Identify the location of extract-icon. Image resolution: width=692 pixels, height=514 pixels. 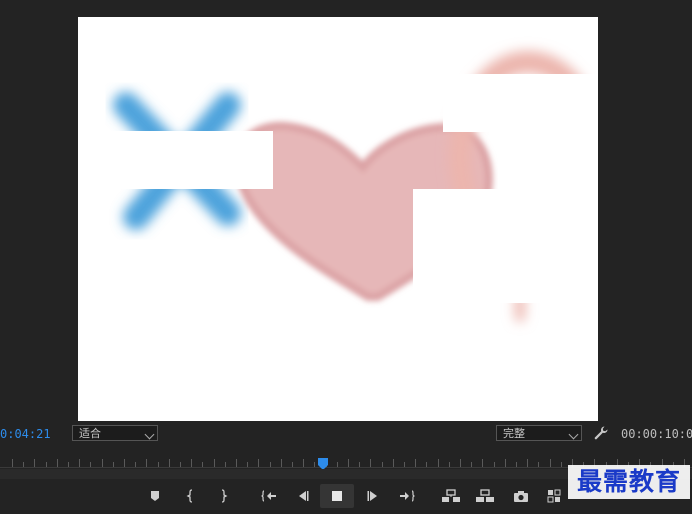
(485, 496).